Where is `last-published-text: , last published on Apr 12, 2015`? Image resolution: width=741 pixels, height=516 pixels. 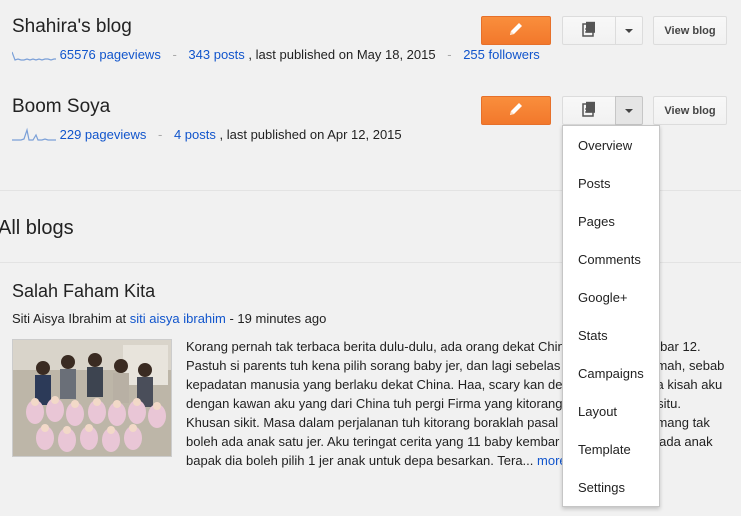
last-published-text: , last published on Apr 12, 2015 is located at coordinates (310, 135).